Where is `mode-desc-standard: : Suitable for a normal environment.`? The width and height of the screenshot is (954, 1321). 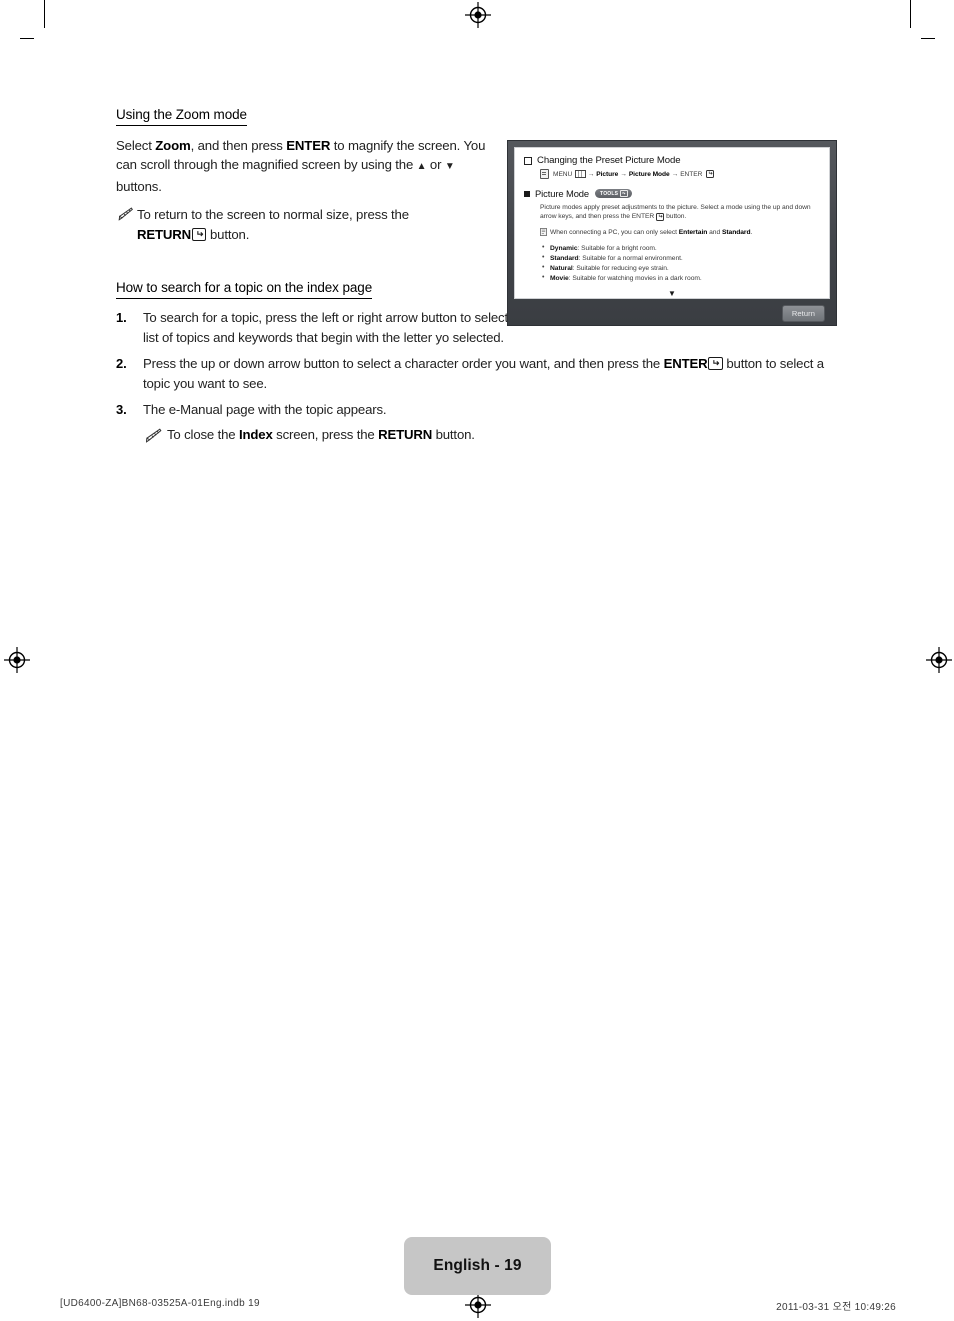 mode-desc-standard: : Suitable for a normal environment. is located at coordinates (630, 258).